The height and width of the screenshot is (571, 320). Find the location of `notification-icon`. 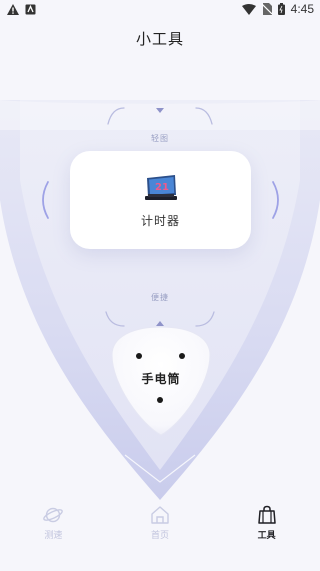

notification-icon is located at coordinates (30, 9).